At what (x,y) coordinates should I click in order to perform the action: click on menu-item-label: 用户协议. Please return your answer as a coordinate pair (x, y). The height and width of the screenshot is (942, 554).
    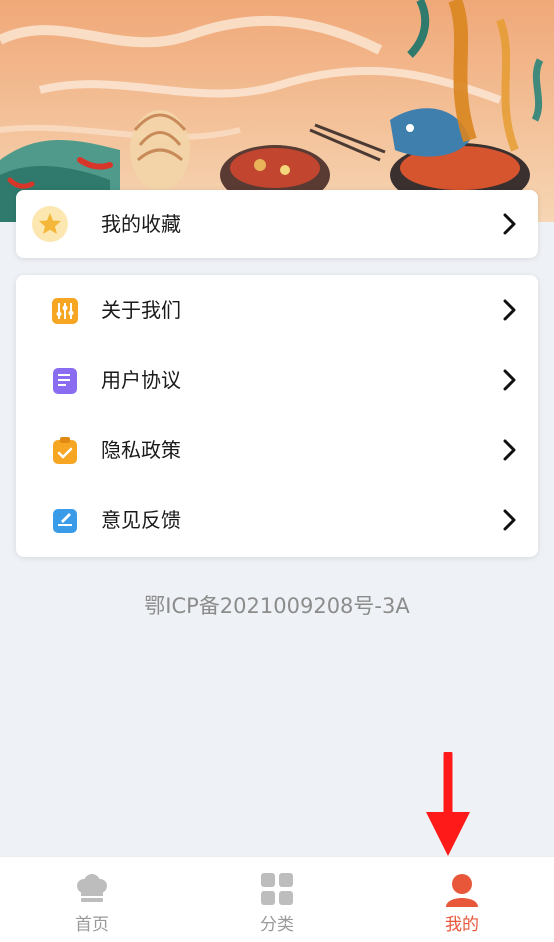
    Looking at the image, I should click on (141, 380).